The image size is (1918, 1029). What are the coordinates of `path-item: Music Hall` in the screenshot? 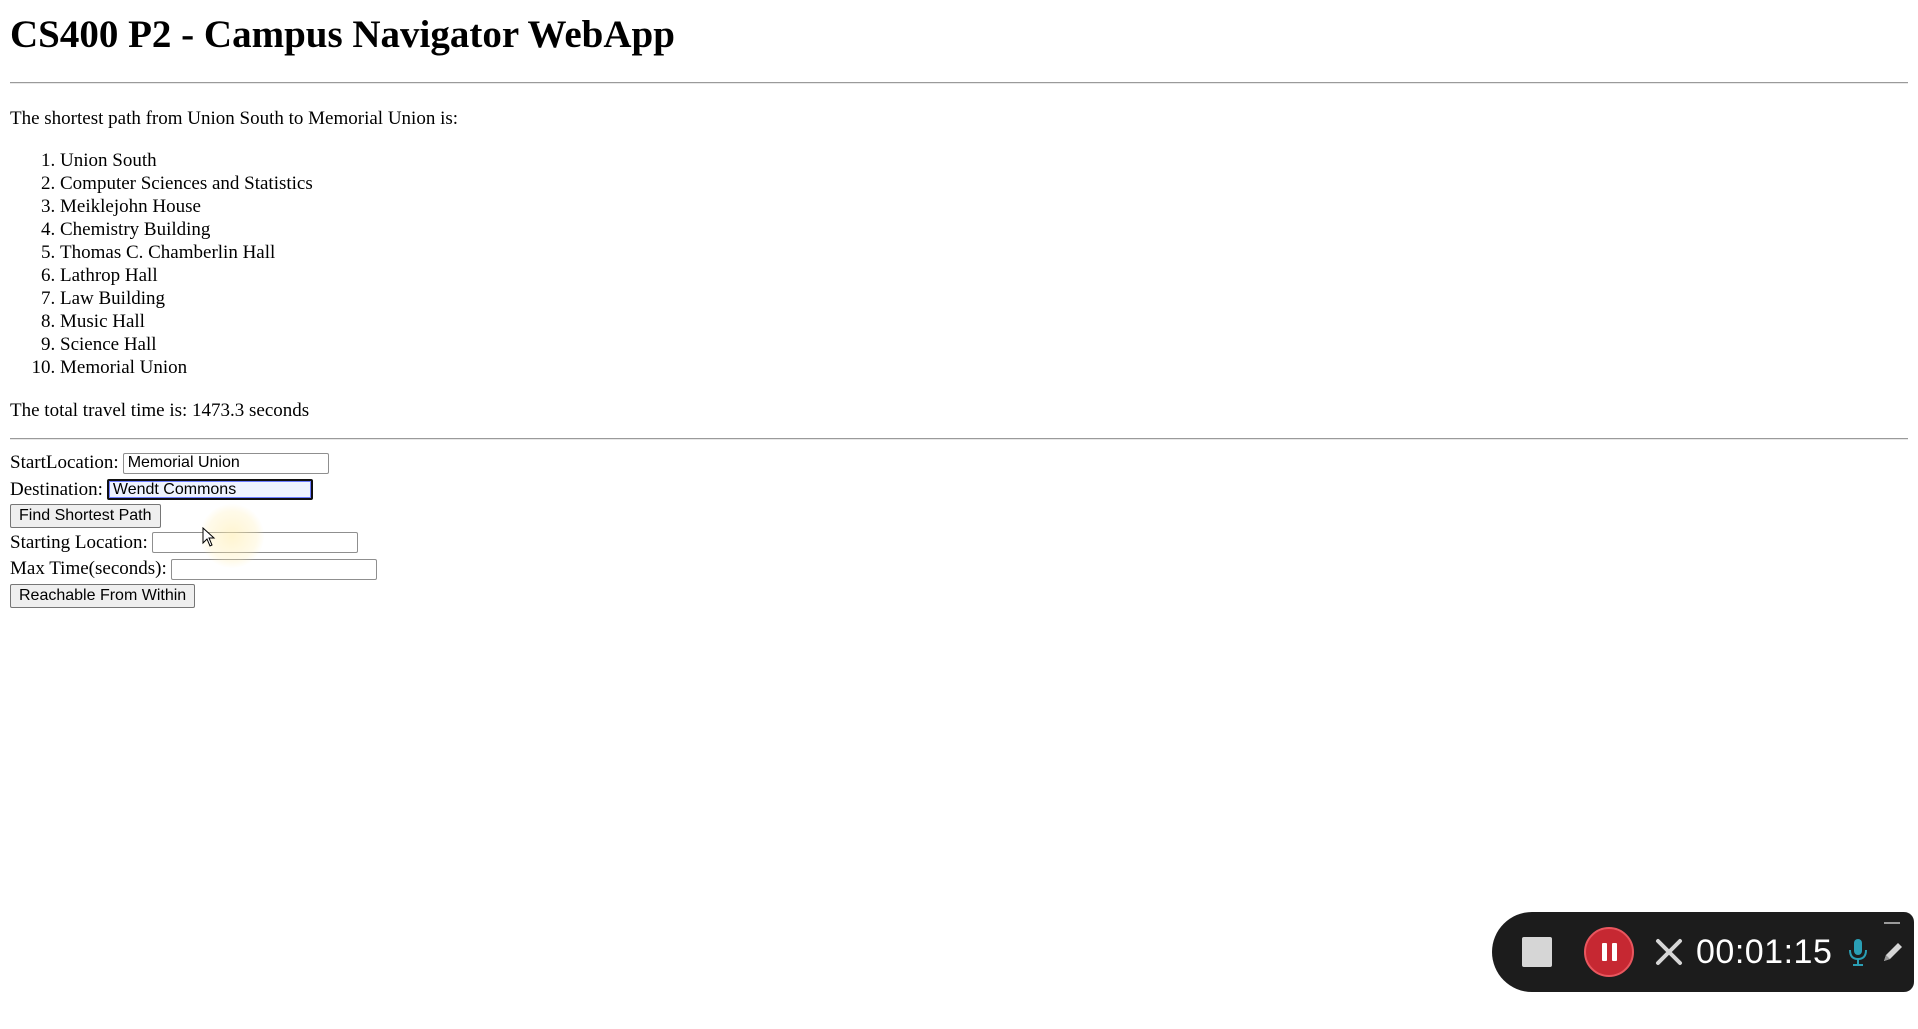 It's located at (984, 321).